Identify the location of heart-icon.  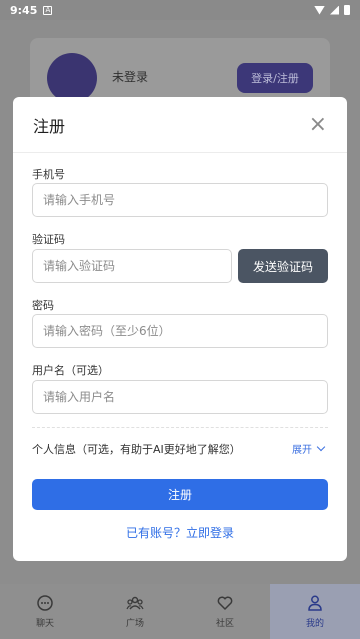
(225, 603).